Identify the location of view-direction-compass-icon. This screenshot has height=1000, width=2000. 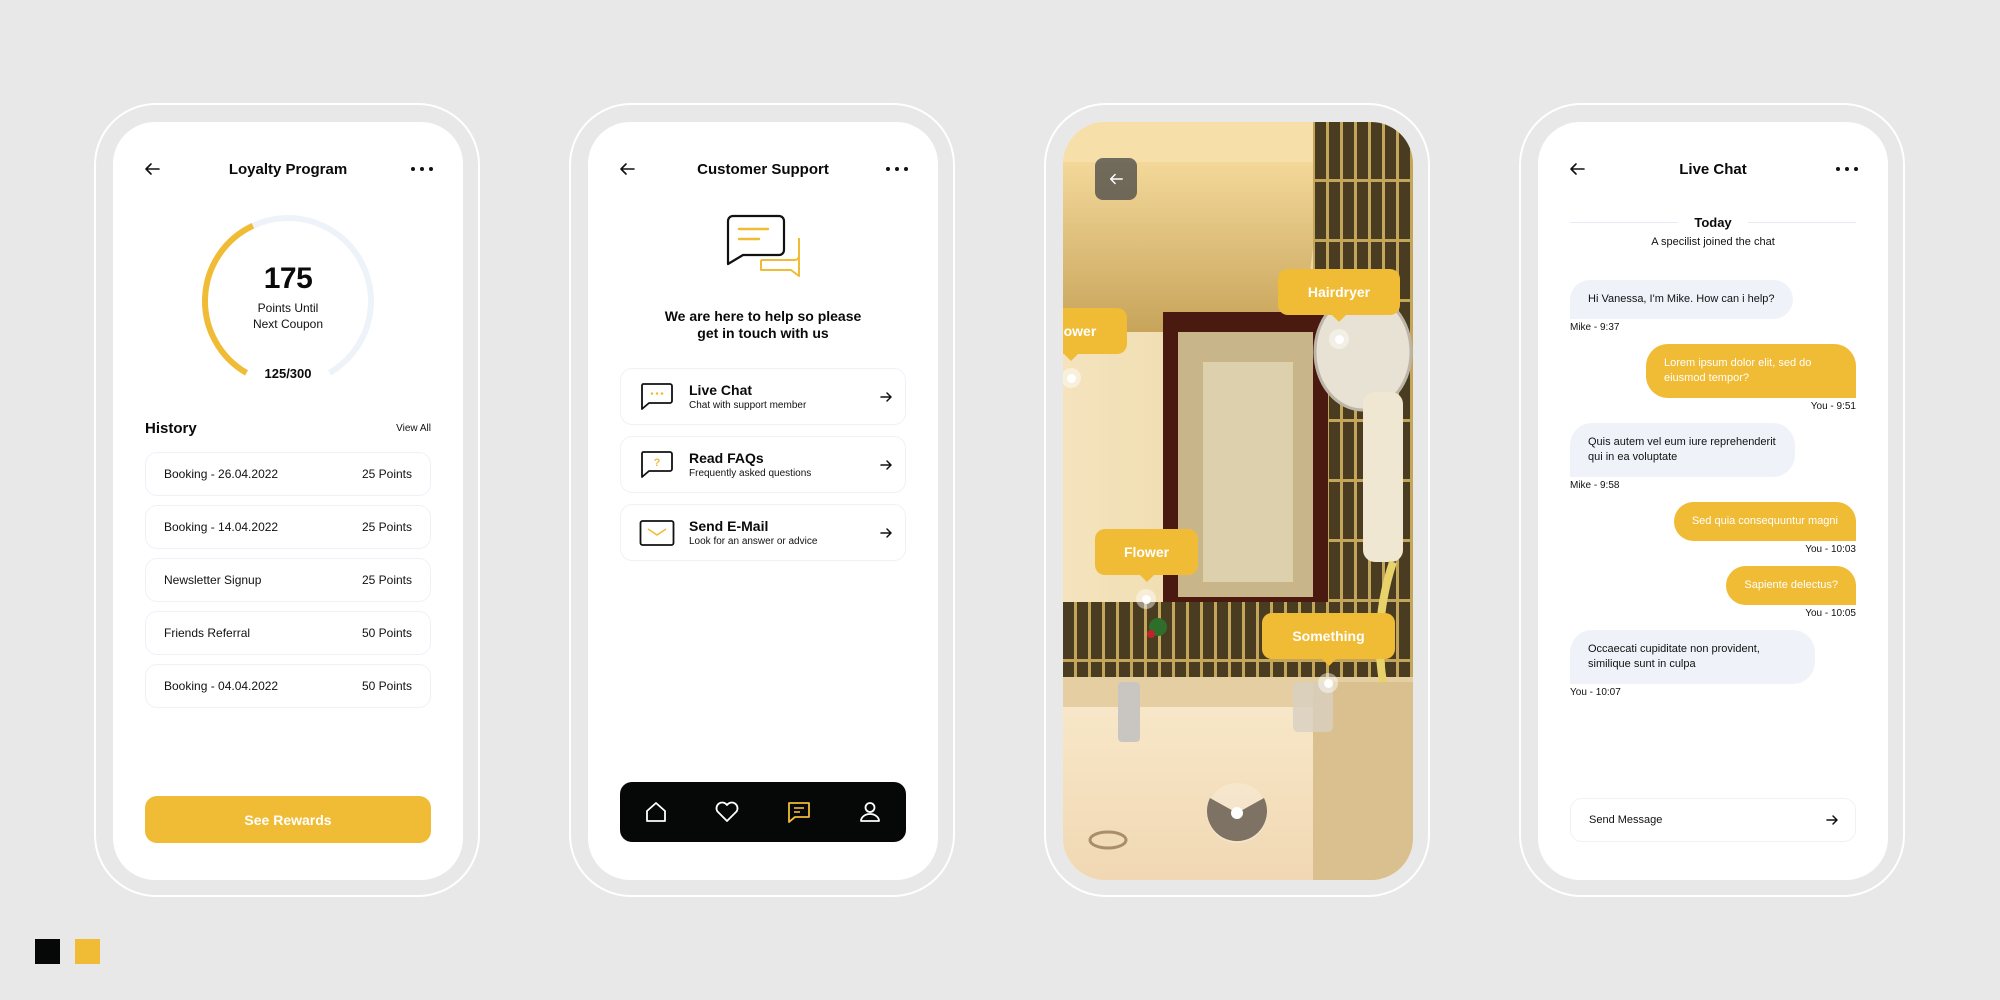
(1237, 813).